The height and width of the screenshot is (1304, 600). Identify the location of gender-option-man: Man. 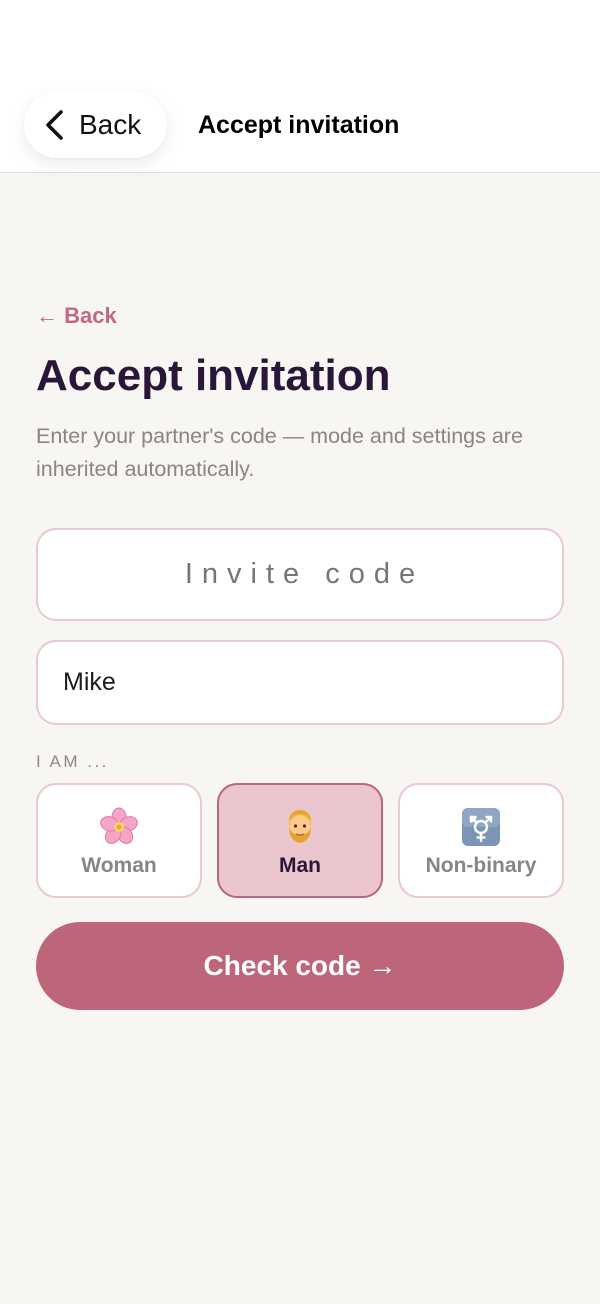
(300, 840).